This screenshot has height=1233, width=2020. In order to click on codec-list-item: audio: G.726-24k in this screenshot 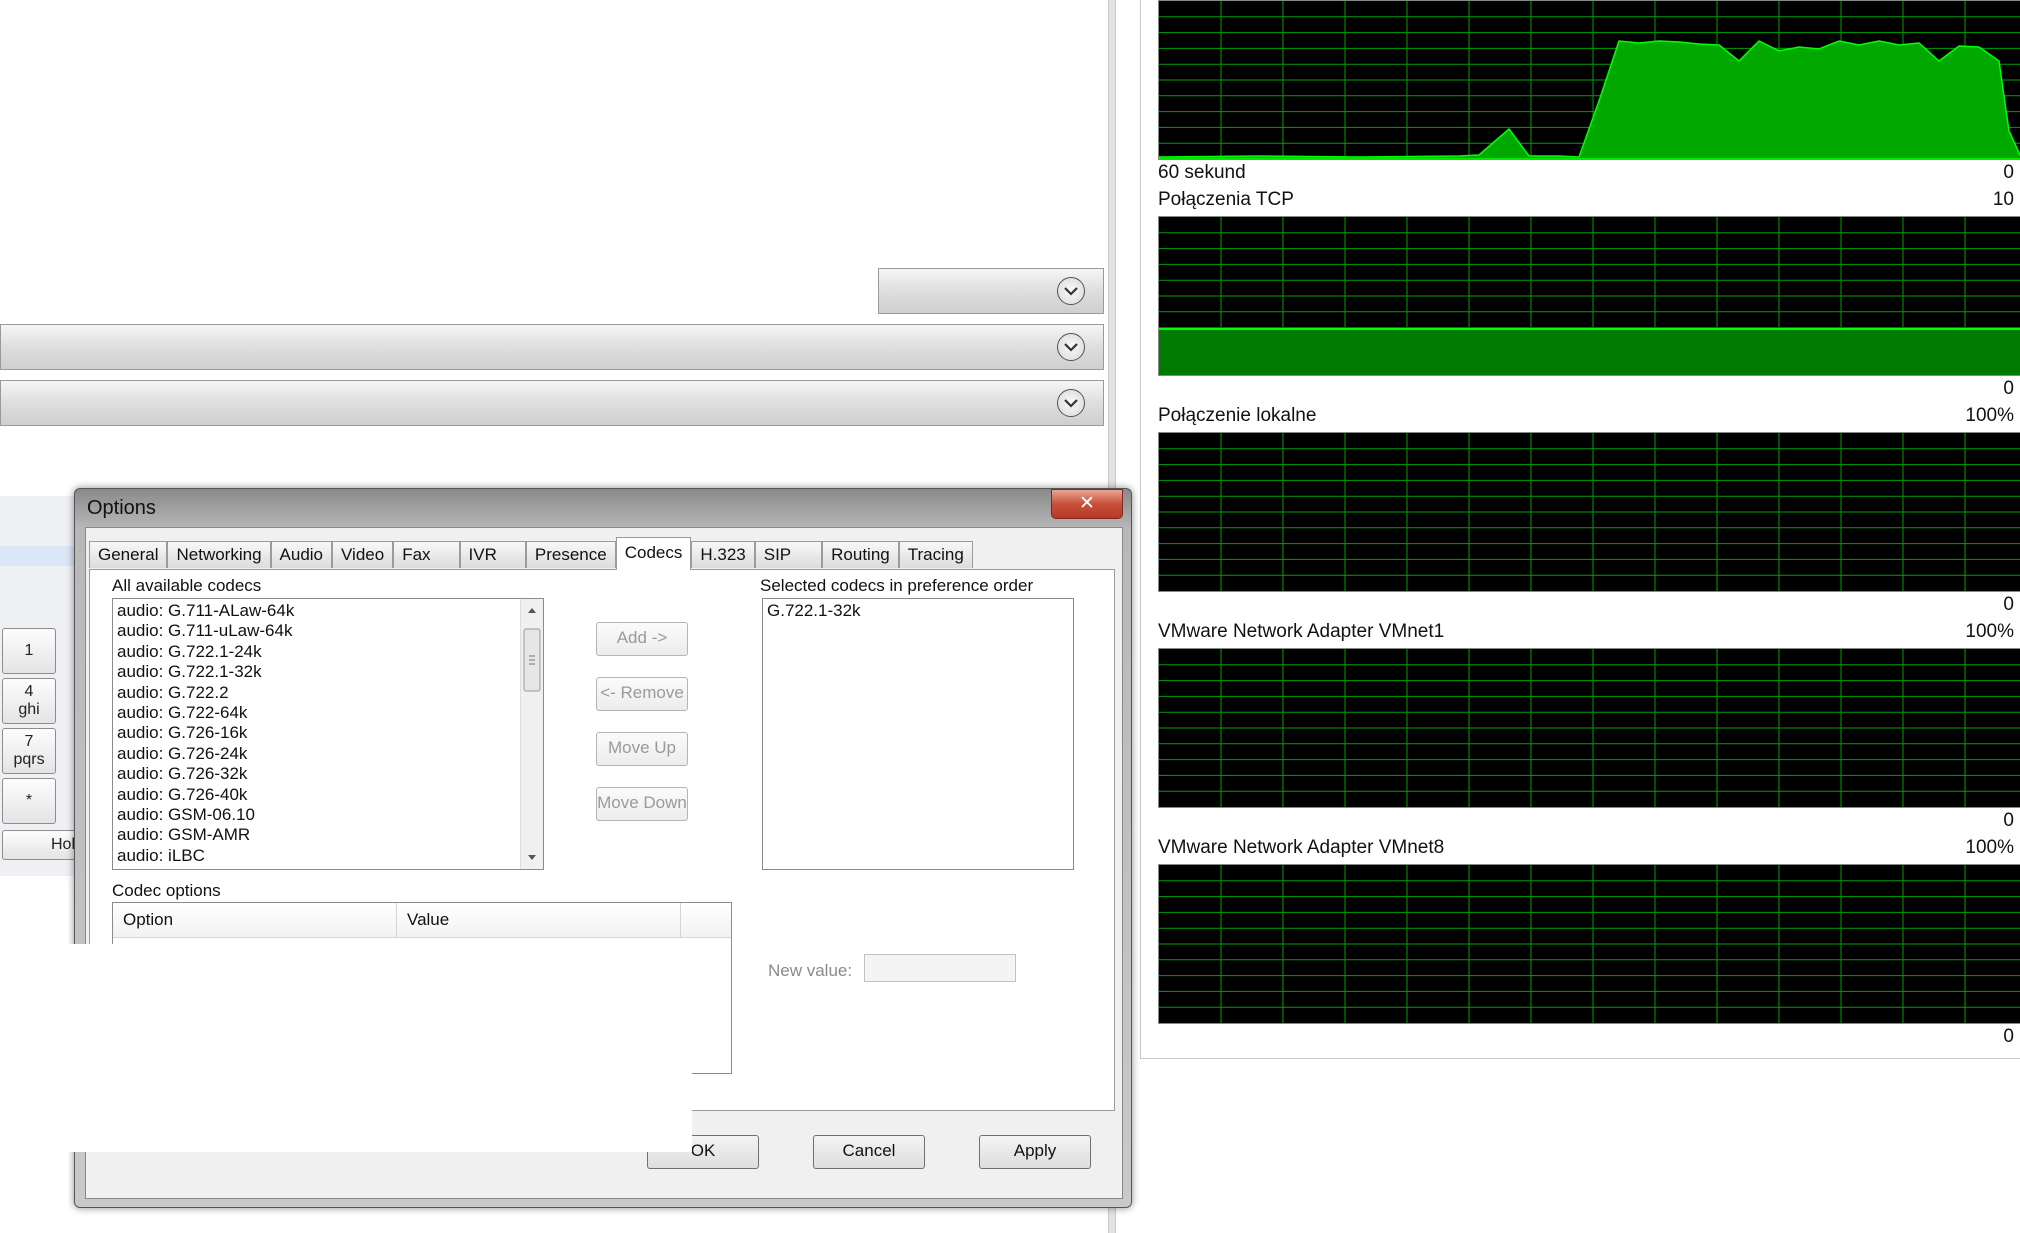, I will do `click(328, 754)`.